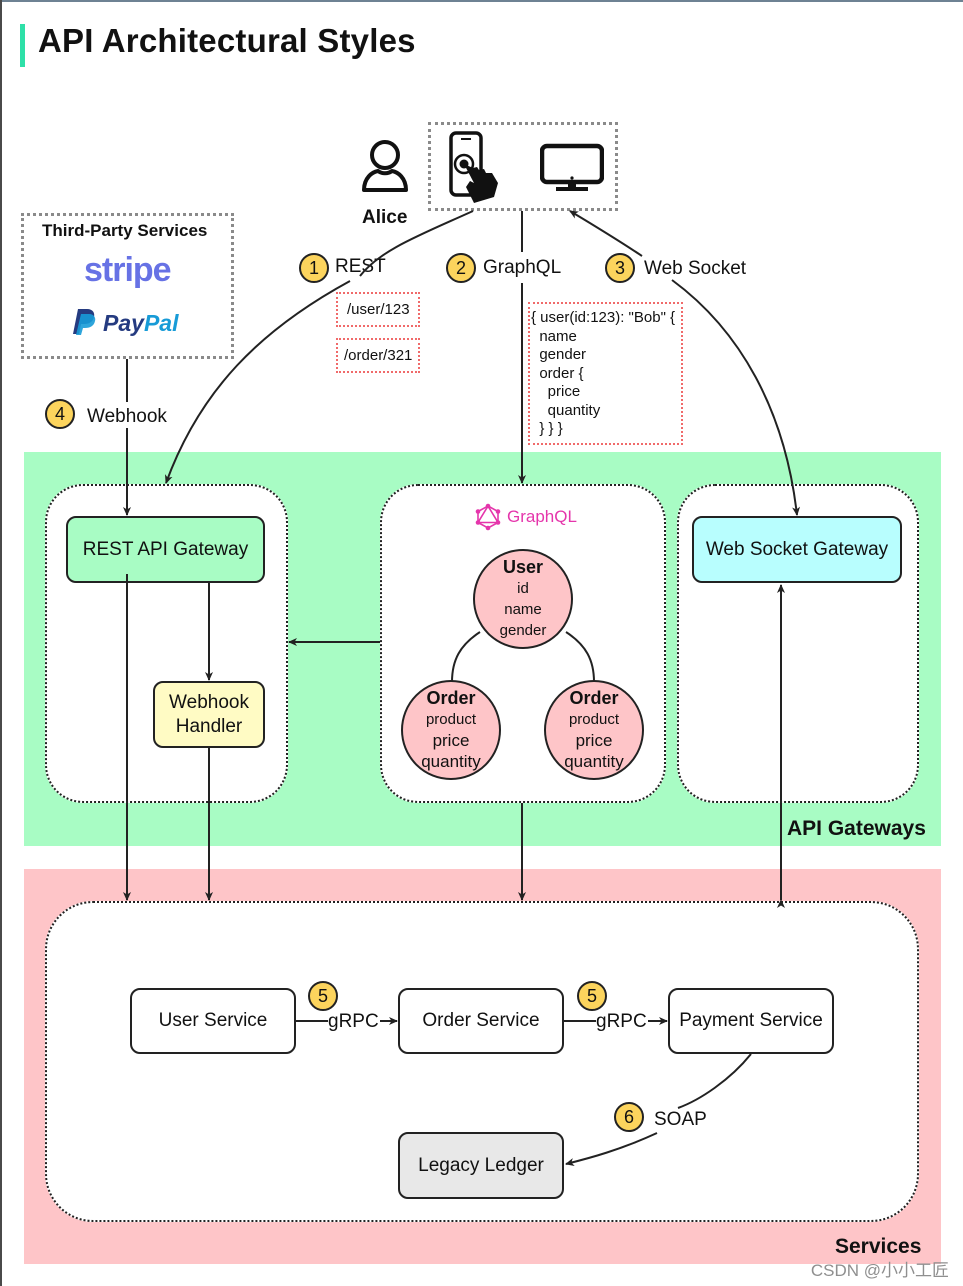 The image size is (963, 1286). I want to click on webhook-handler-node: Webhook Handler, so click(209, 714).